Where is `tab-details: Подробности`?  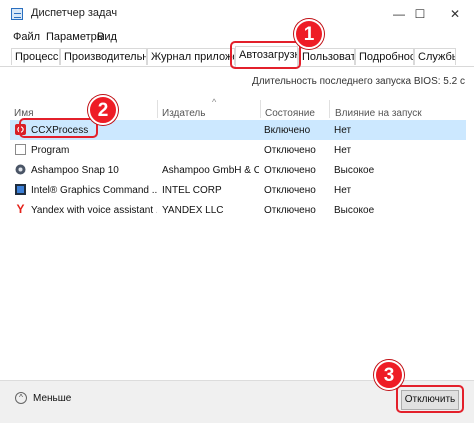
tab-details: Подробности is located at coordinates (384, 56).